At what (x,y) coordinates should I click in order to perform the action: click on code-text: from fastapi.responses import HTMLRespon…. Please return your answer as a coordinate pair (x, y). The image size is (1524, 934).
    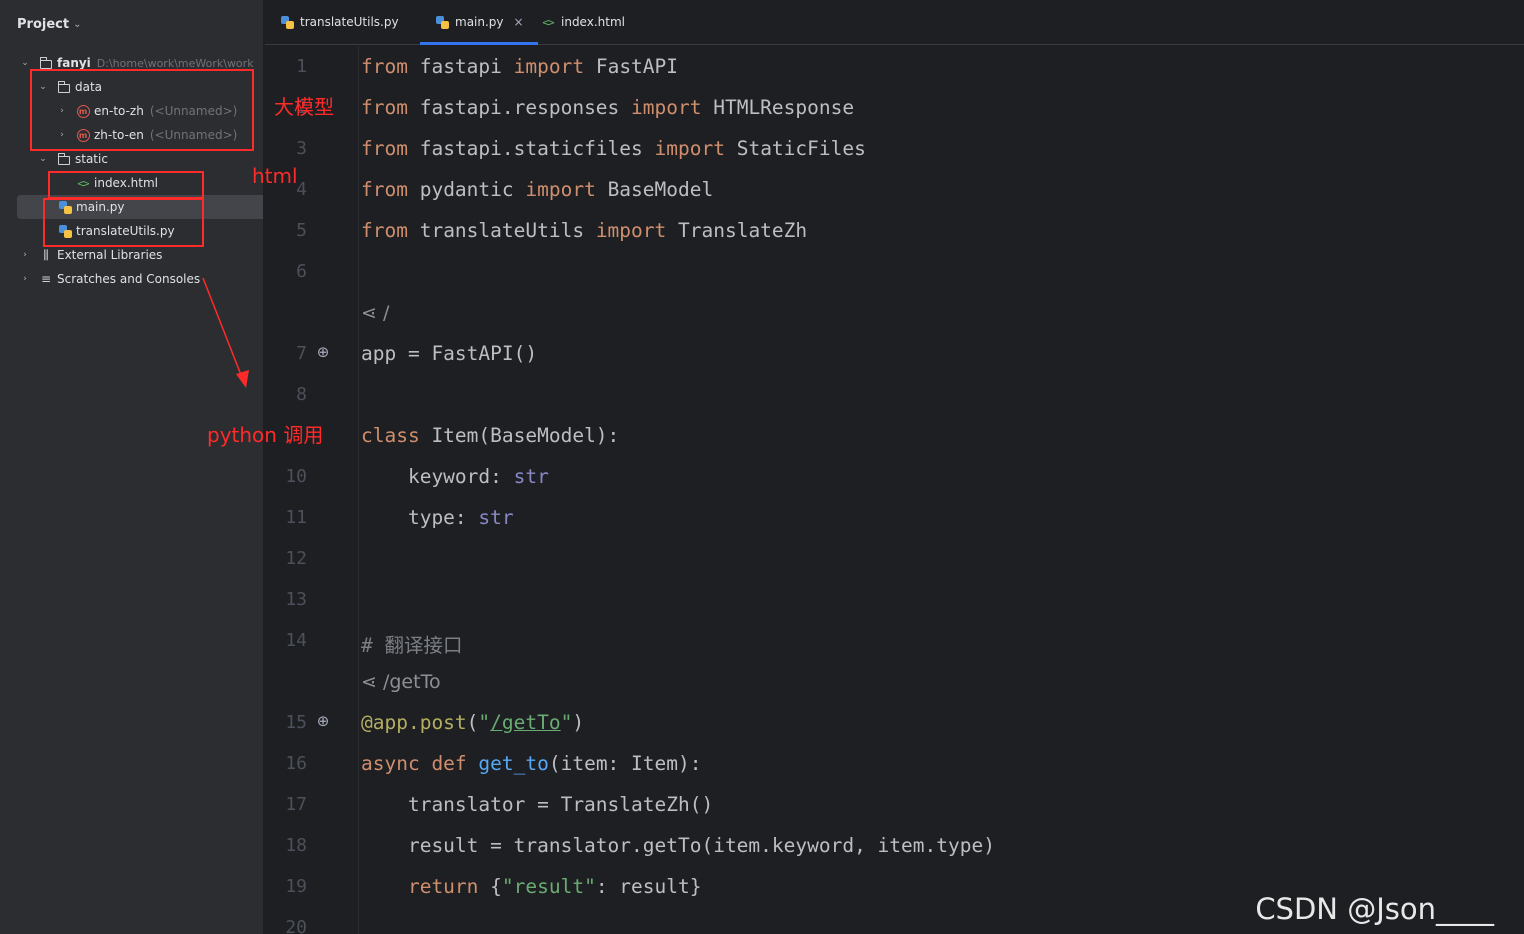
    Looking at the image, I should click on (608, 107).